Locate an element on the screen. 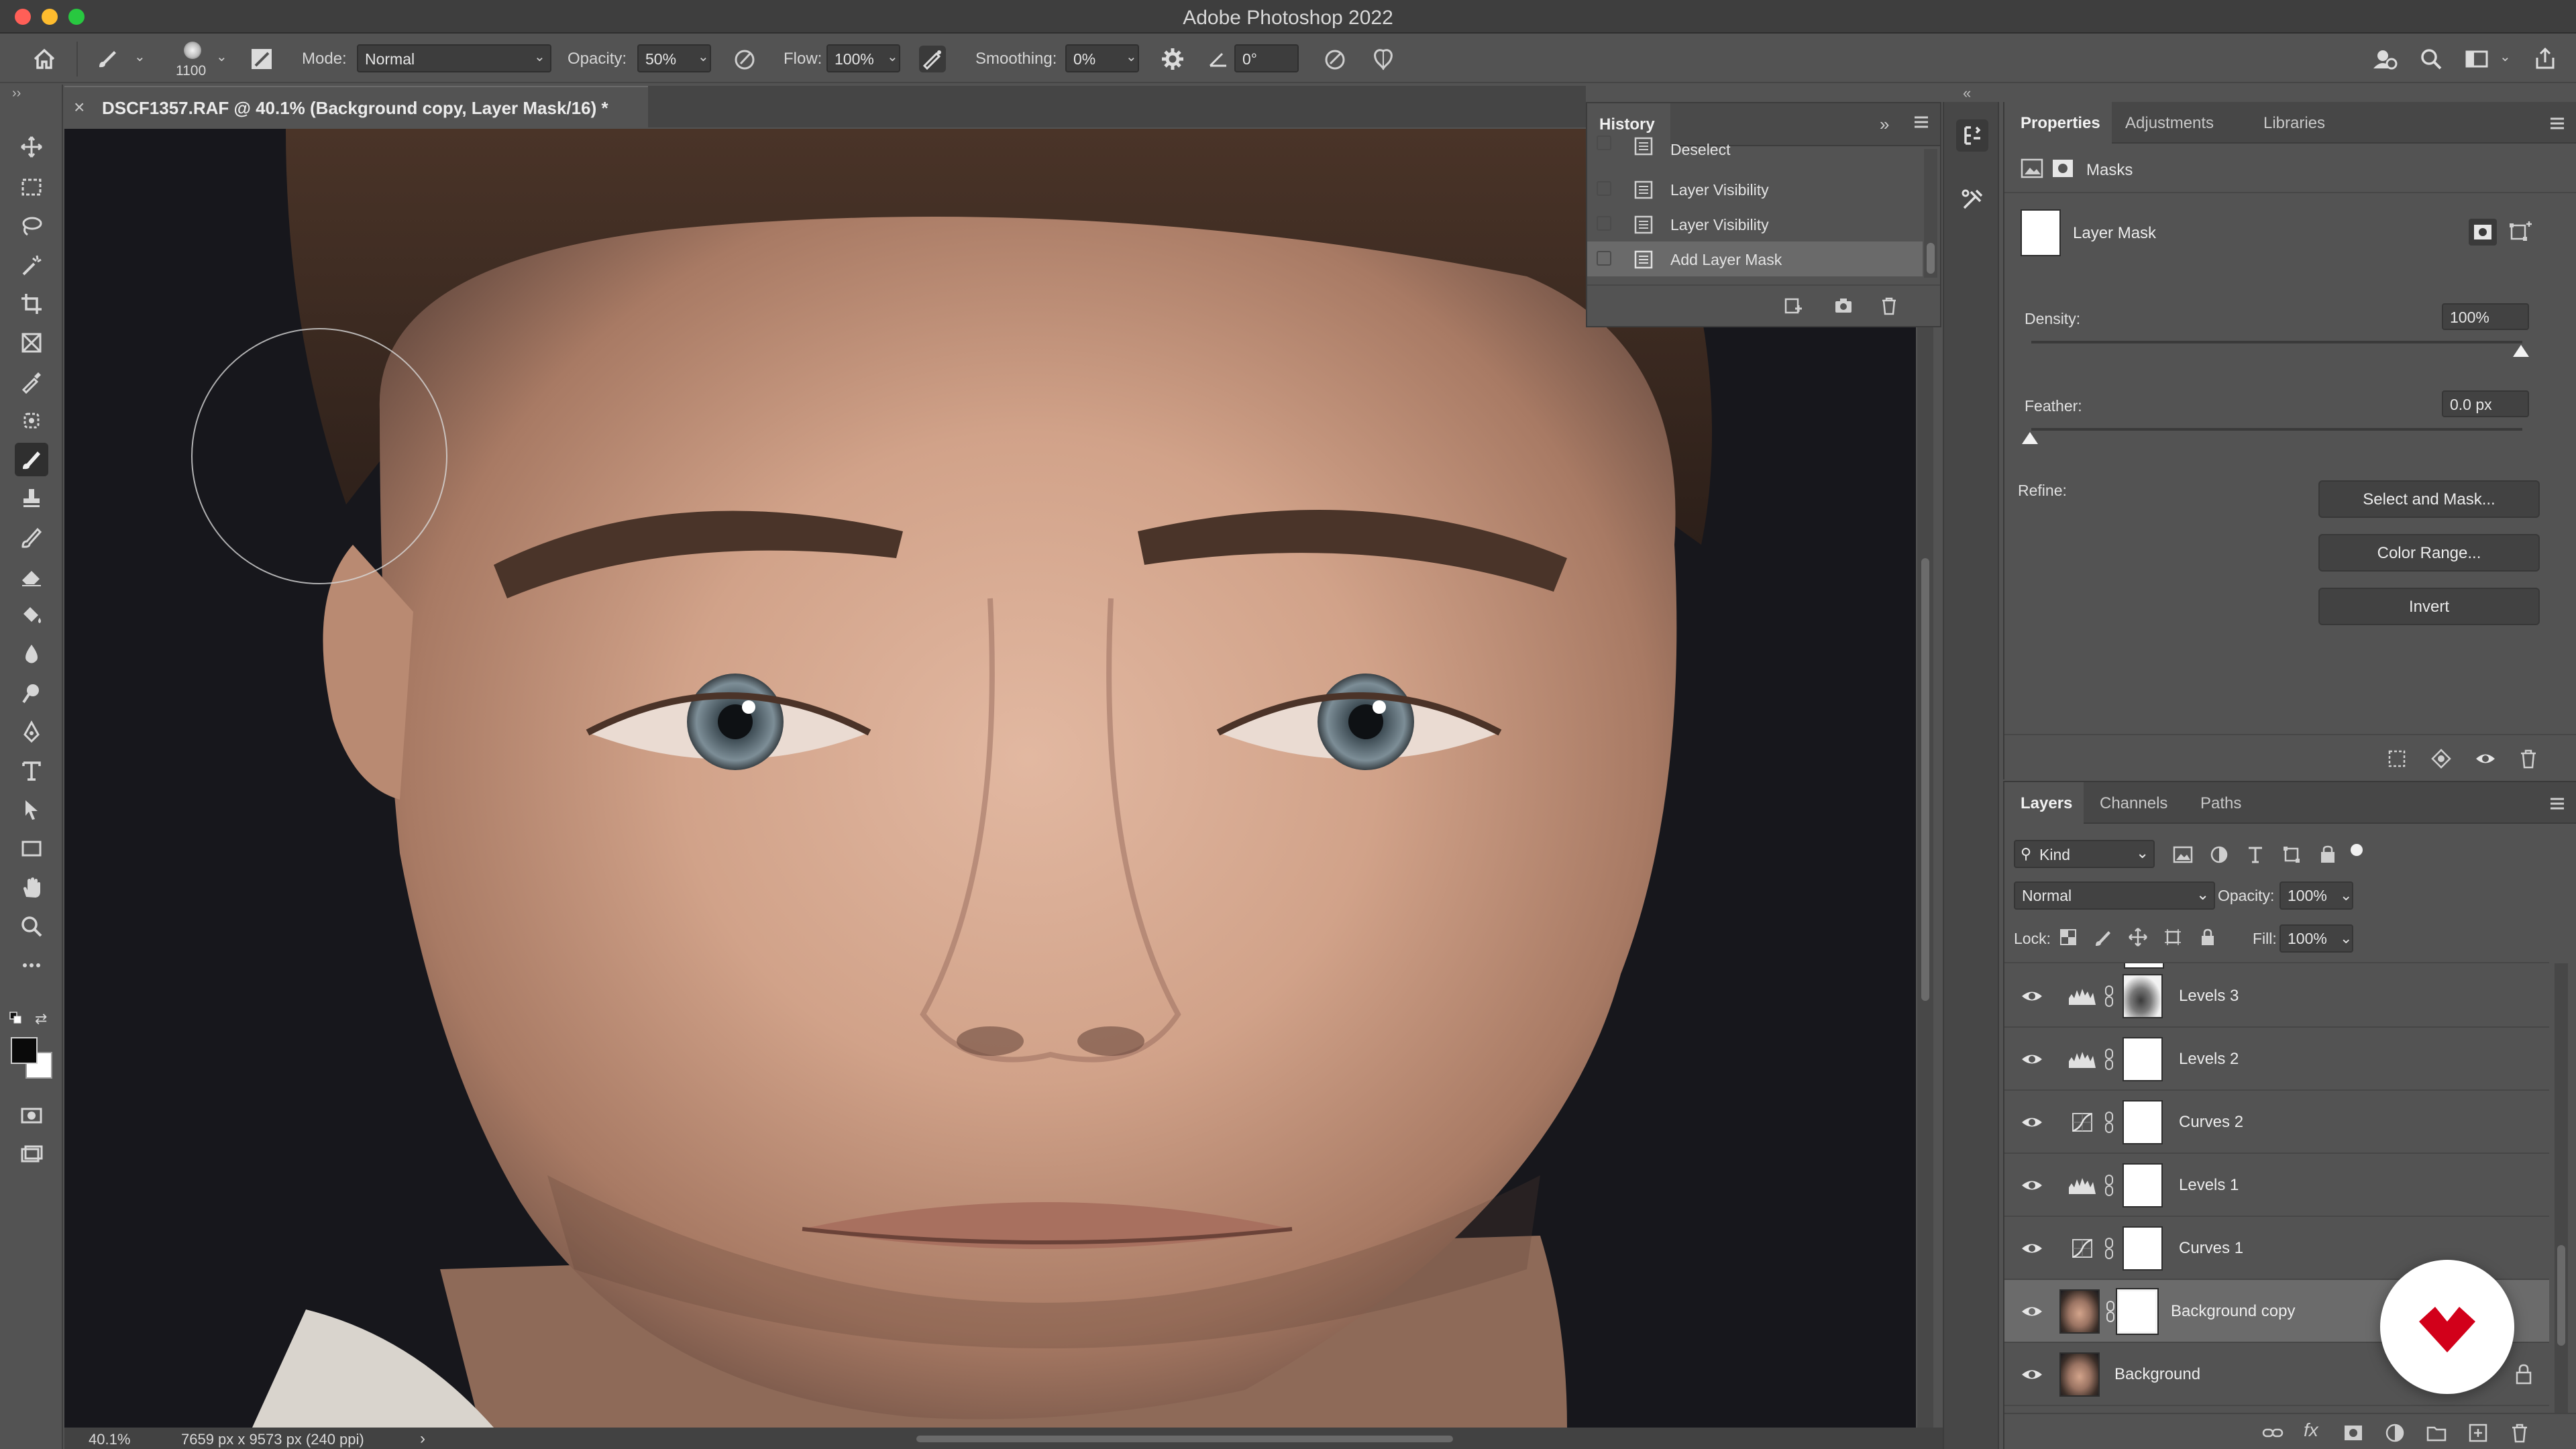 The image size is (2576, 1449). brush-settings-icon is located at coordinates (261, 59).